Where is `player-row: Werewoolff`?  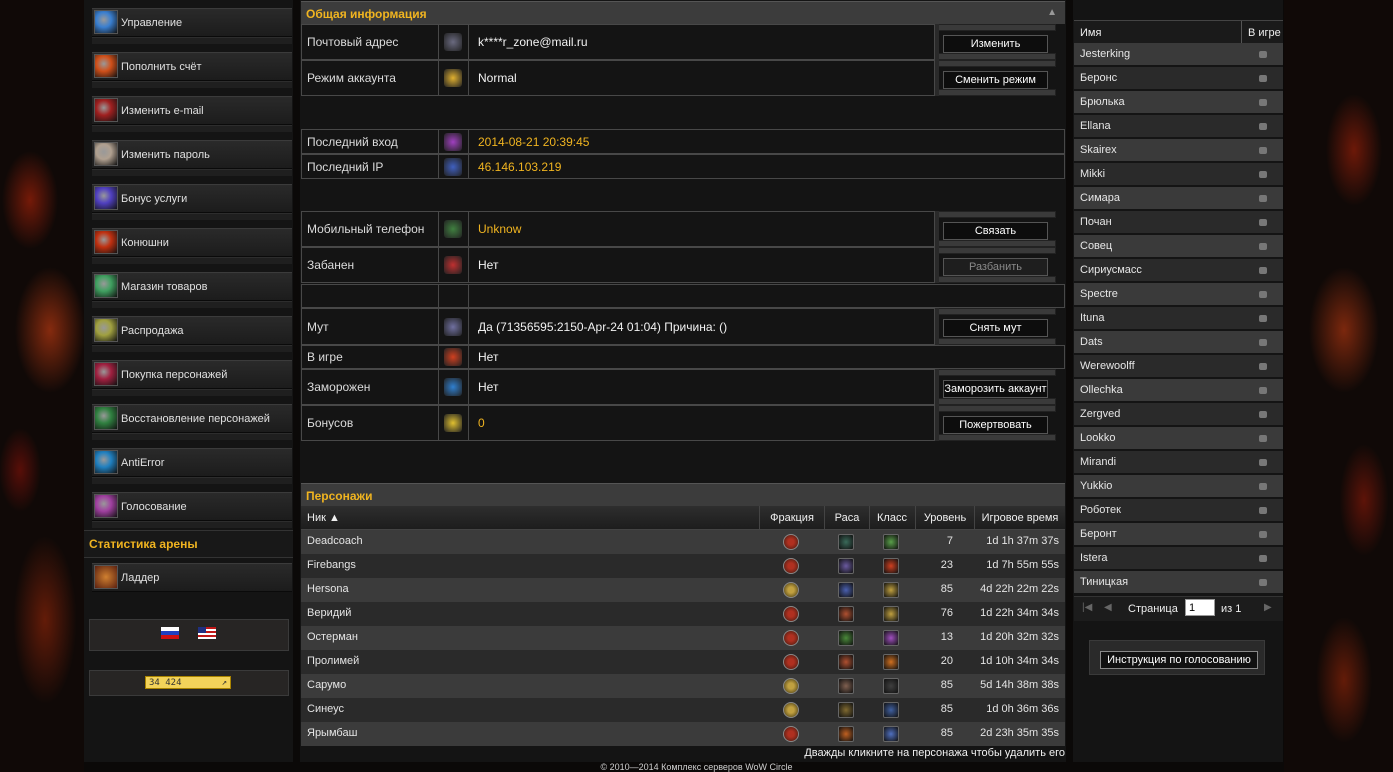
player-row: Werewoolff is located at coordinates (1178, 366).